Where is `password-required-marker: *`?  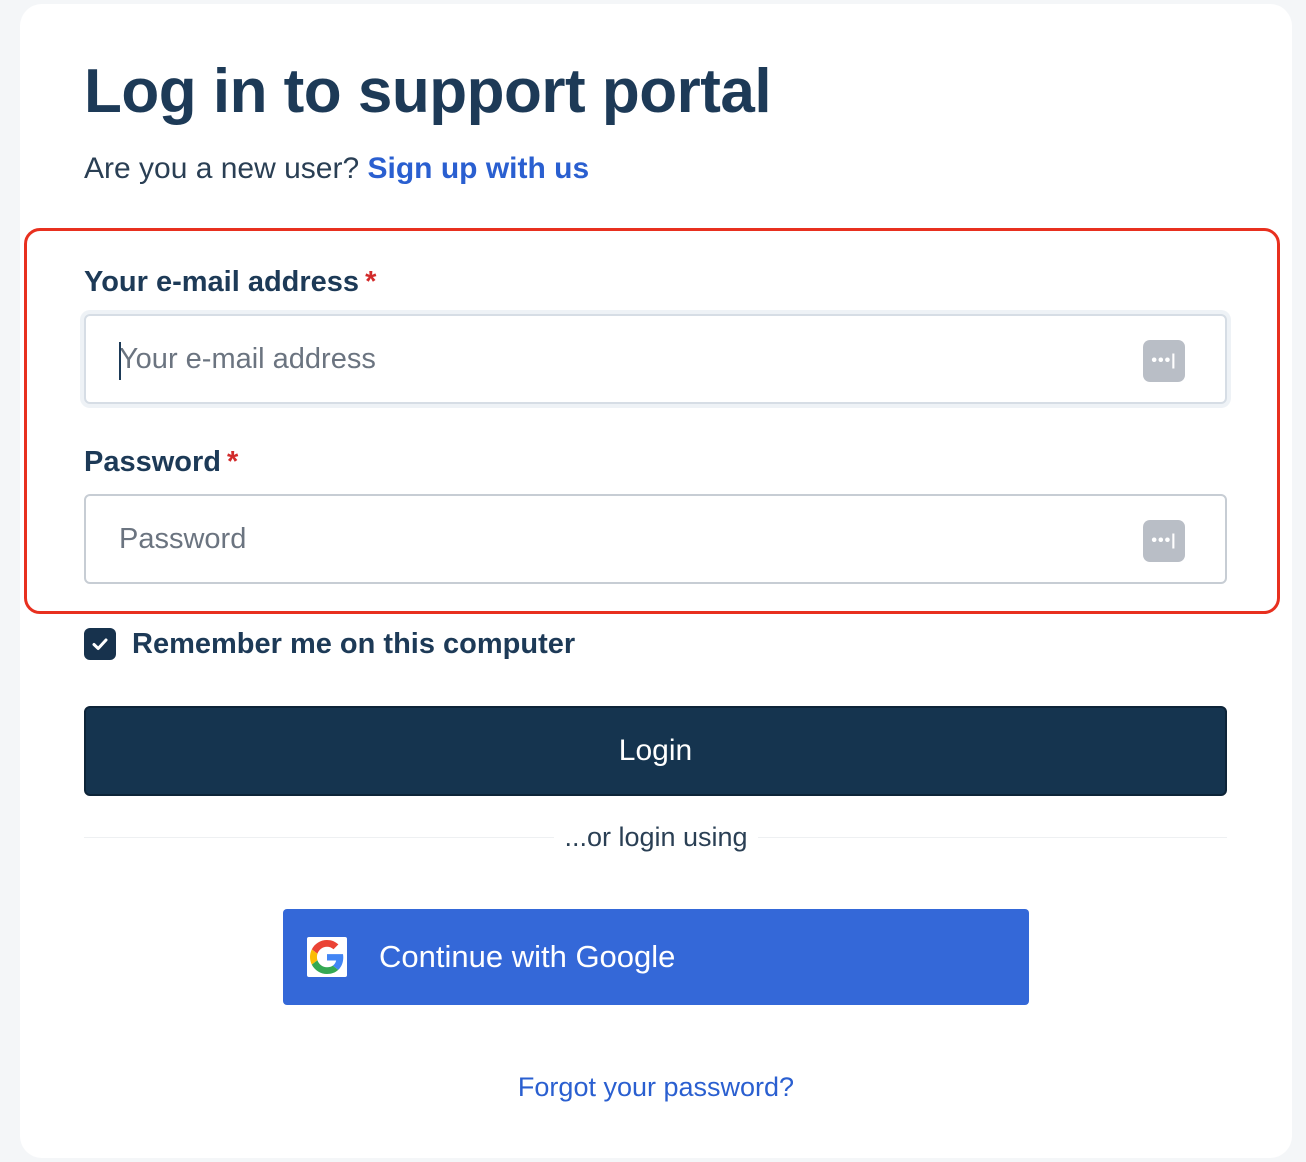
password-required-marker: * is located at coordinates (233, 462).